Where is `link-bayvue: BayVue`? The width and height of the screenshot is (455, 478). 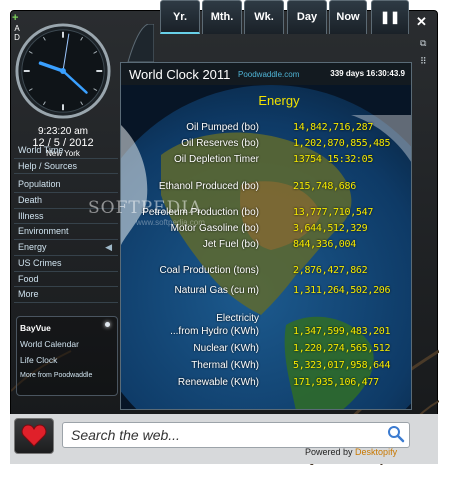 link-bayvue: BayVue is located at coordinates (67, 328).